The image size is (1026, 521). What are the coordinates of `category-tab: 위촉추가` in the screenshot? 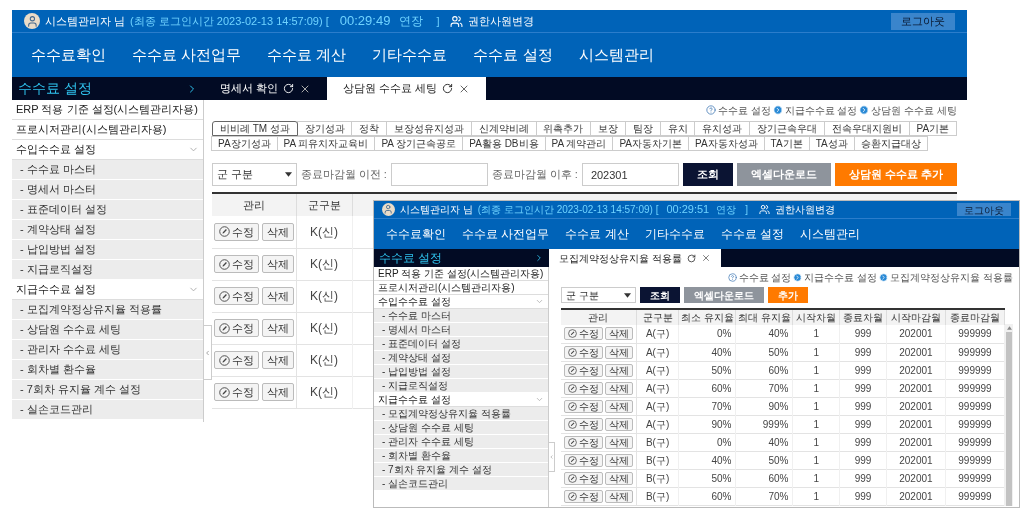 It's located at (563, 128).